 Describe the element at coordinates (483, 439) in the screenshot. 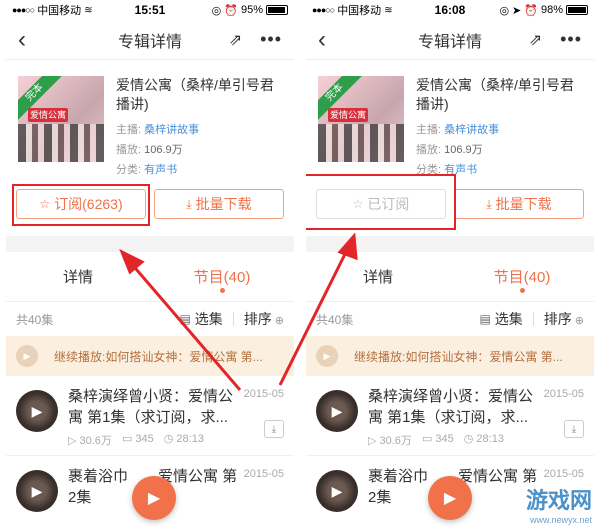

I see `track-duration: ◷ 28:13` at that location.